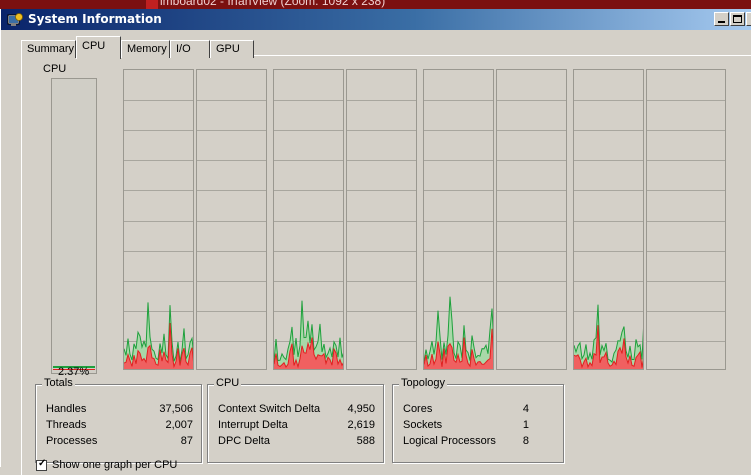  What do you see at coordinates (269, 409) in the screenshot?
I see `stat-label: Context Switch Delta` at bounding box center [269, 409].